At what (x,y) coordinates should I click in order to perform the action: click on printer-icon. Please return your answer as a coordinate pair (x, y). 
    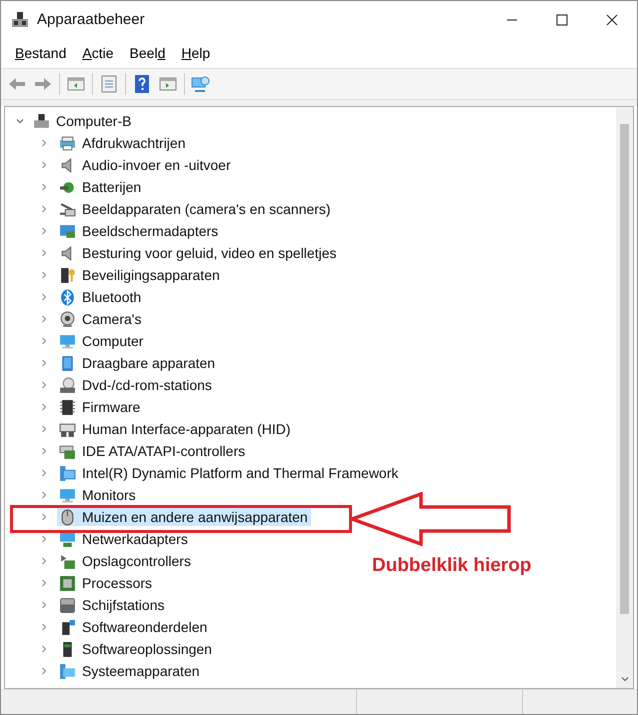
    Looking at the image, I should click on (67, 143).